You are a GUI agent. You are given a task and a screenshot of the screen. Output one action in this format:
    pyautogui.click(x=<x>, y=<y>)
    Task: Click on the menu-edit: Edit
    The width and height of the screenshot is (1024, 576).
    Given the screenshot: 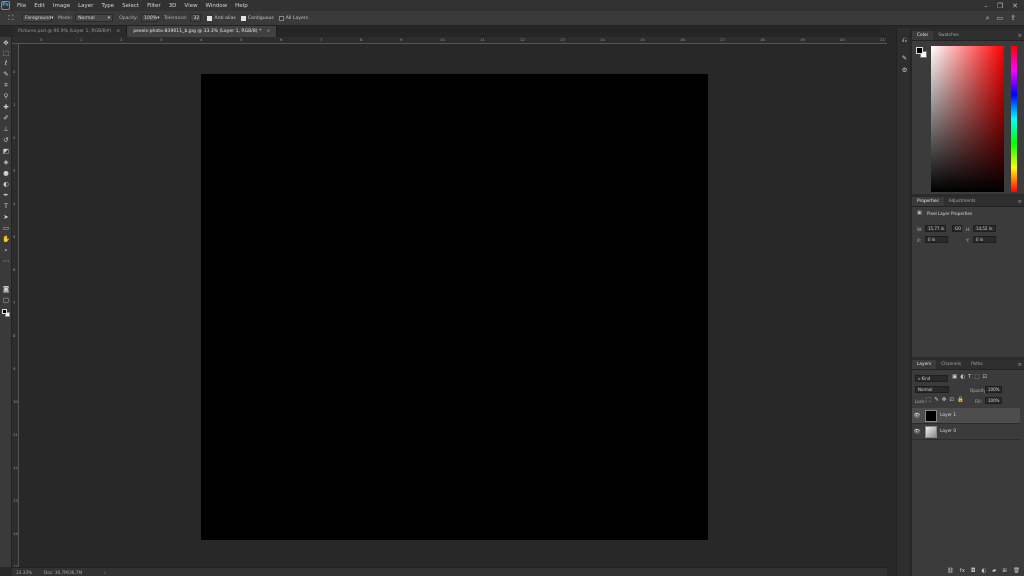 What is the action you would take?
    pyautogui.click(x=39, y=6)
    